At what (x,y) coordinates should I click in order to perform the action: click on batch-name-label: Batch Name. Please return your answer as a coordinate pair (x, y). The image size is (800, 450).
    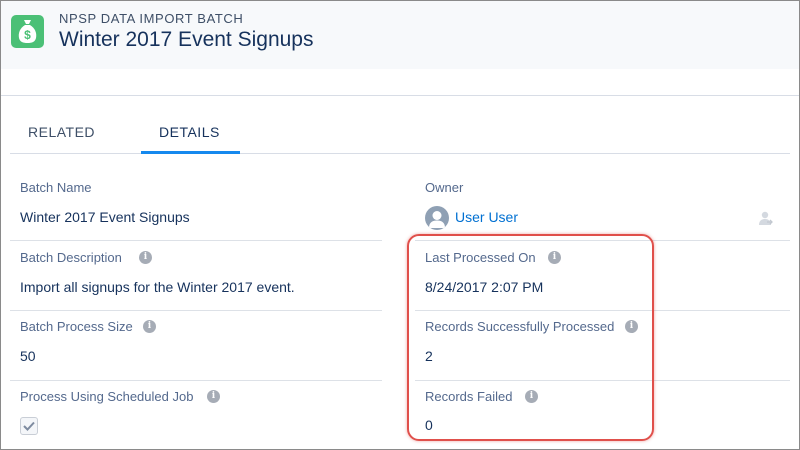
    Looking at the image, I should click on (56, 187).